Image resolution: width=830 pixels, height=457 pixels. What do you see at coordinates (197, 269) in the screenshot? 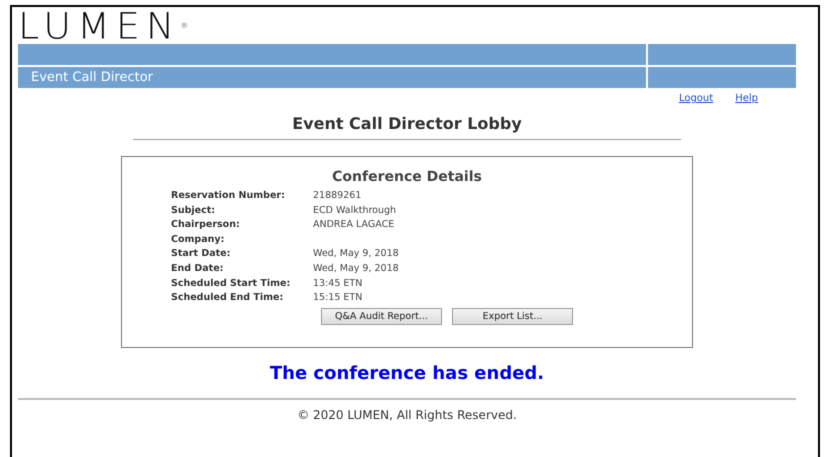
I see `field-label: End Date:` at bounding box center [197, 269].